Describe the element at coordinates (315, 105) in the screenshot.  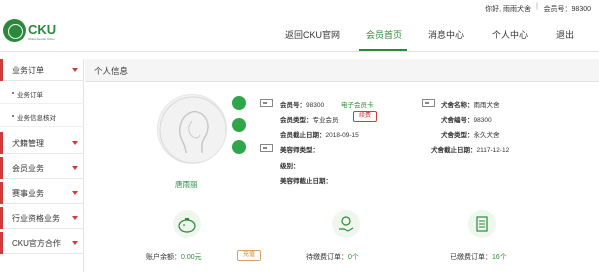
I see `member-number-value: 98300` at that location.